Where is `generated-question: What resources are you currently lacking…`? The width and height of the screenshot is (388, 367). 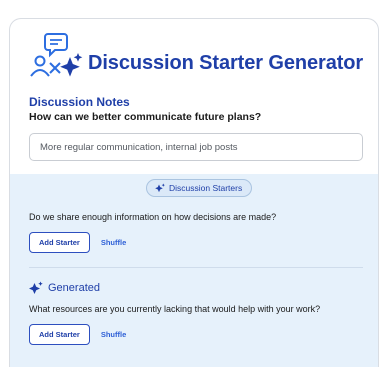
generated-question: What resources are you currently lacking… is located at coordinates (175, 309).